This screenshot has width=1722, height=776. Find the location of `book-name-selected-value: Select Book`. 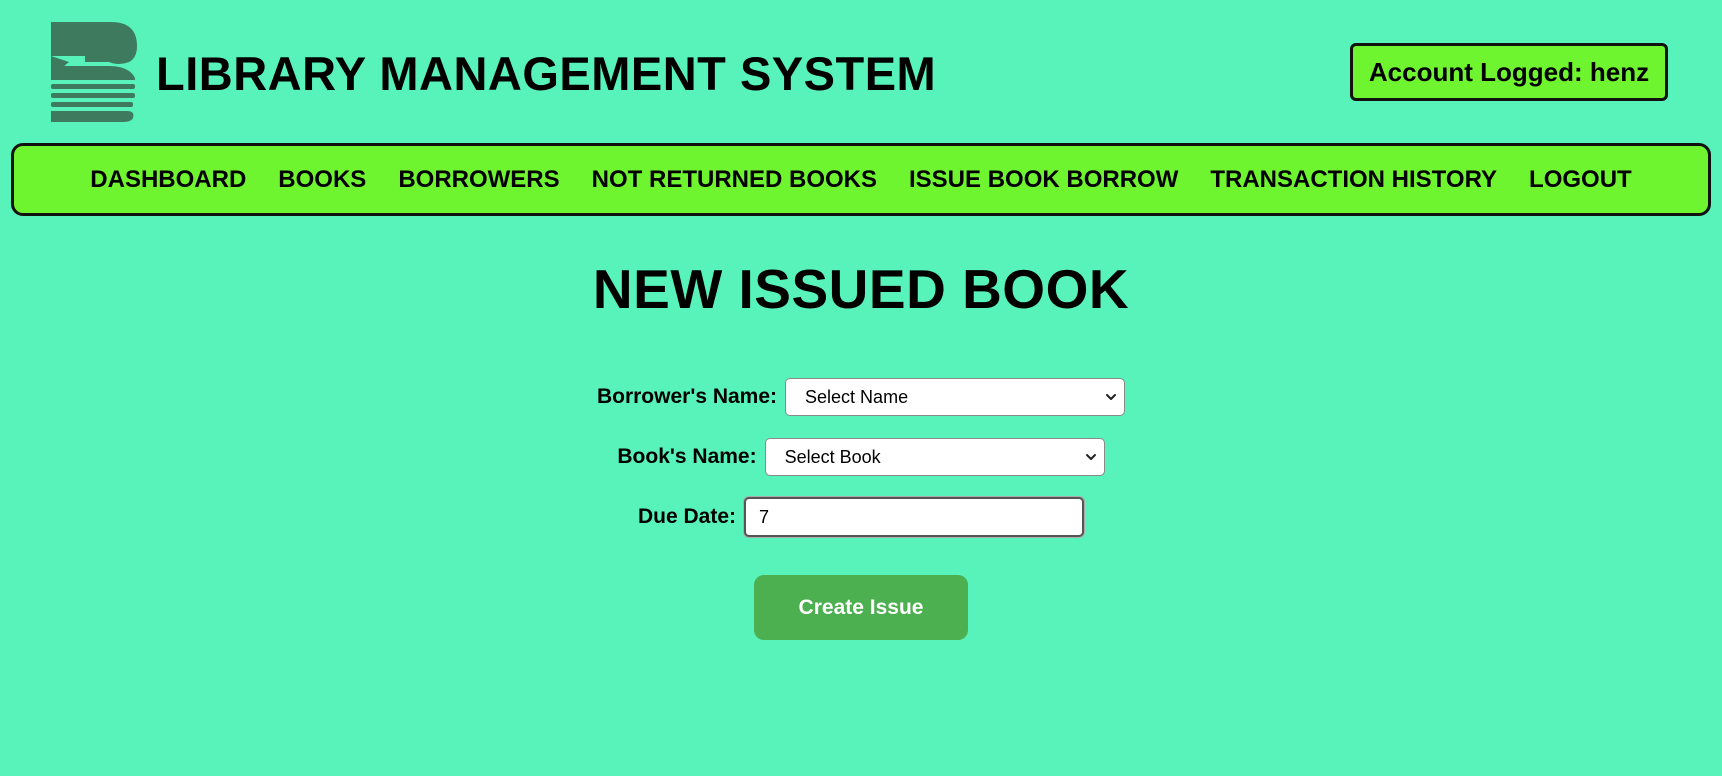

book-name-selected-value: Select Book is located at coordinates (832, 456).